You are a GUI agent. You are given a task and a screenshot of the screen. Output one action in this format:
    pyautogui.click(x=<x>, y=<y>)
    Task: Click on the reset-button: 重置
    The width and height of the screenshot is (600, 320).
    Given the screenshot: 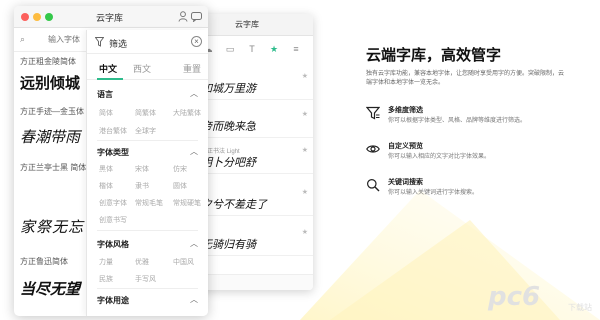 What is the action you would take?
    pyautogui.click(x=192, y=68)
    